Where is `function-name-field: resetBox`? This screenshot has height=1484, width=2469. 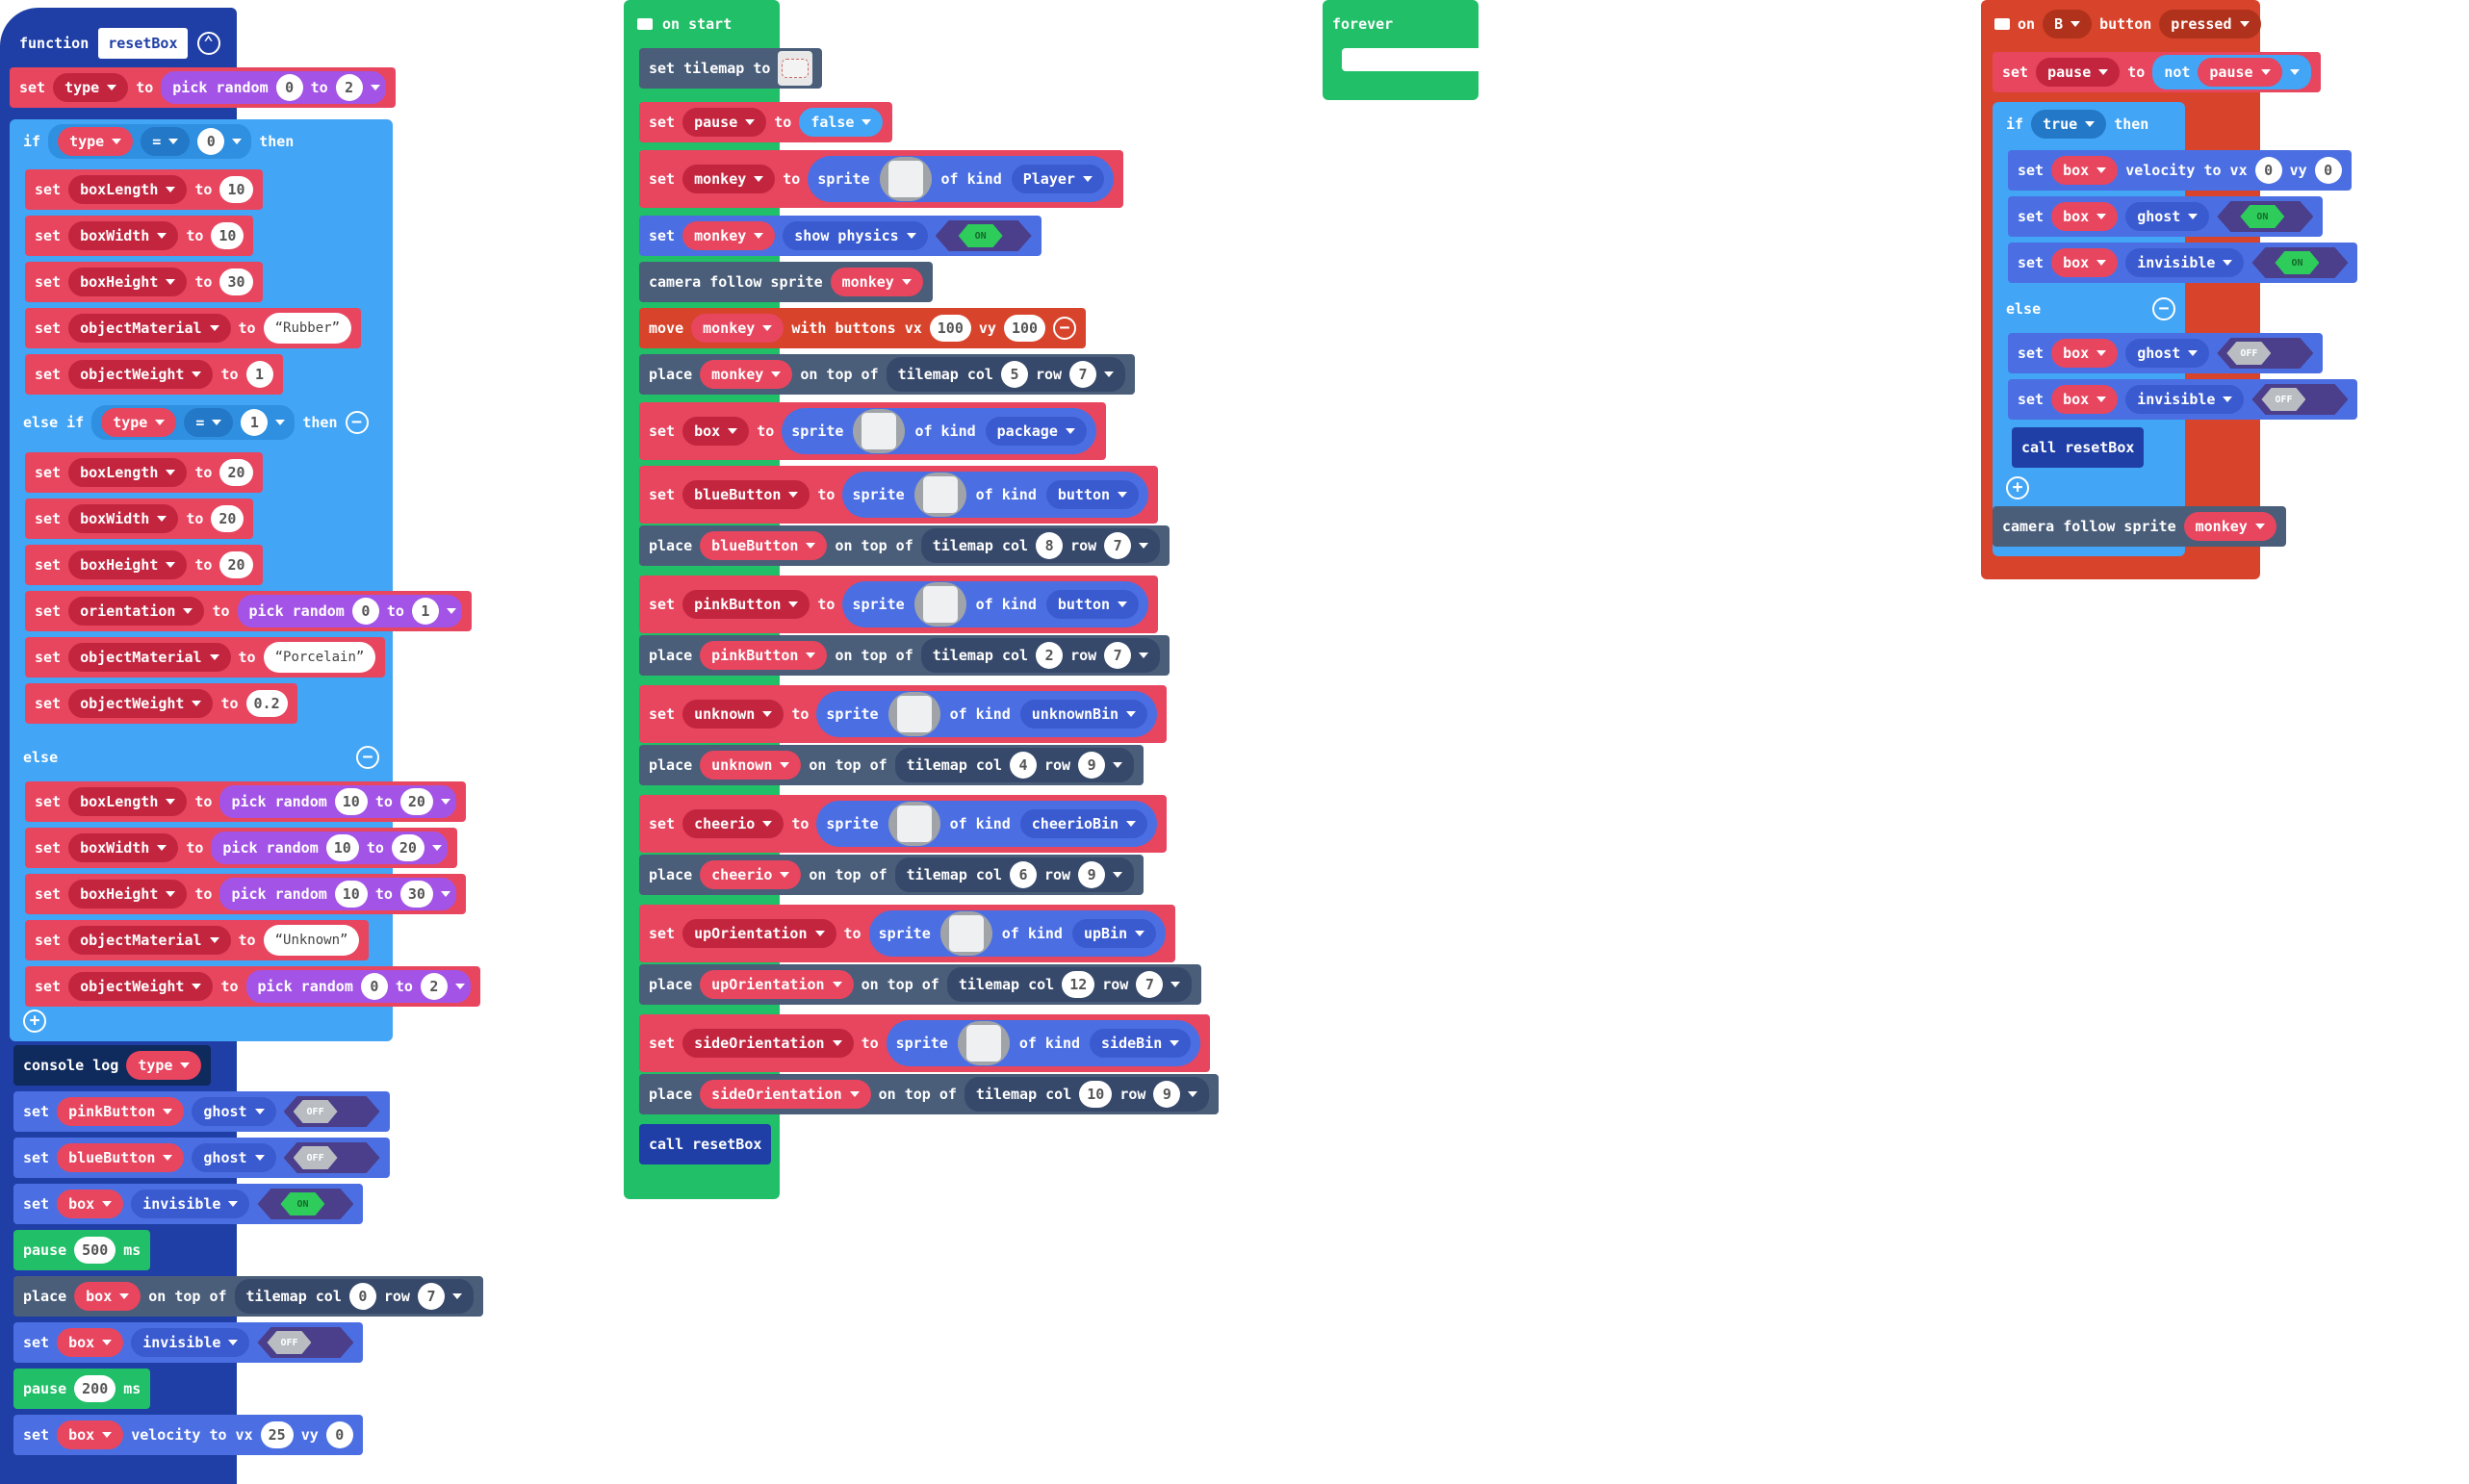 function-name-field: resetBox is located at coordinates (143, 44).